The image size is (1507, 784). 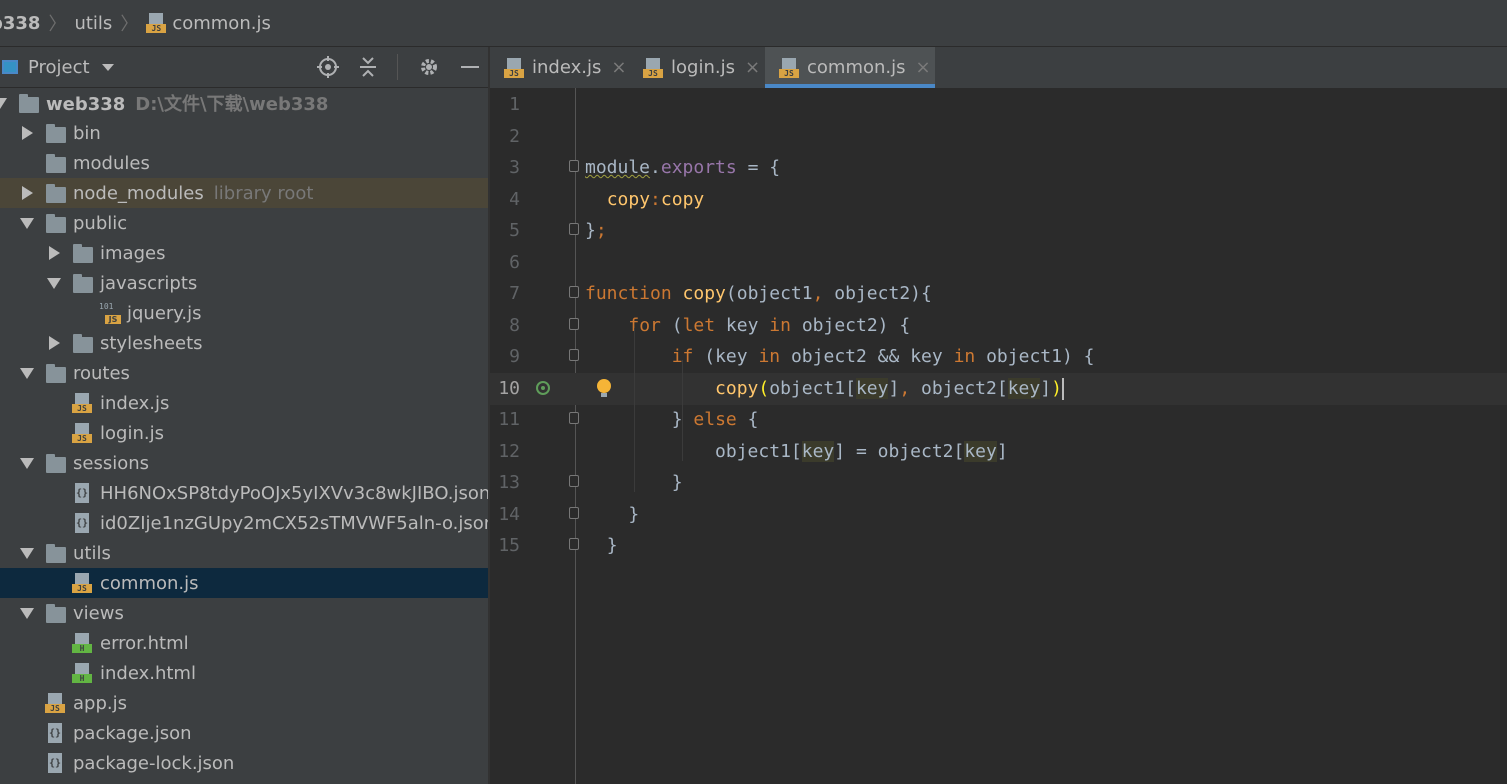 I want to click on line-number: 11, so click(x=505, y=420).